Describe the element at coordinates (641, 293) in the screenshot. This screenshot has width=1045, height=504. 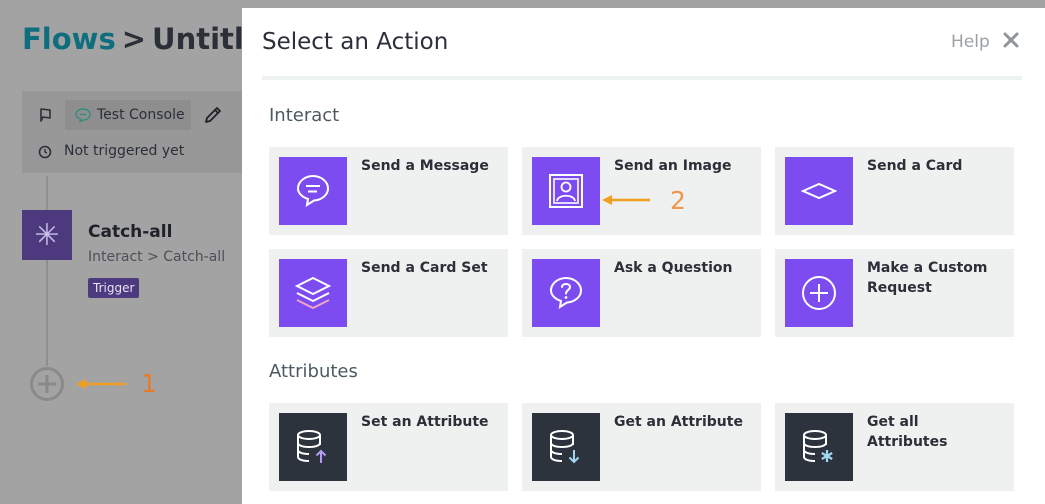
I see `action-tile-ask-question: Ask a Question` at that location.